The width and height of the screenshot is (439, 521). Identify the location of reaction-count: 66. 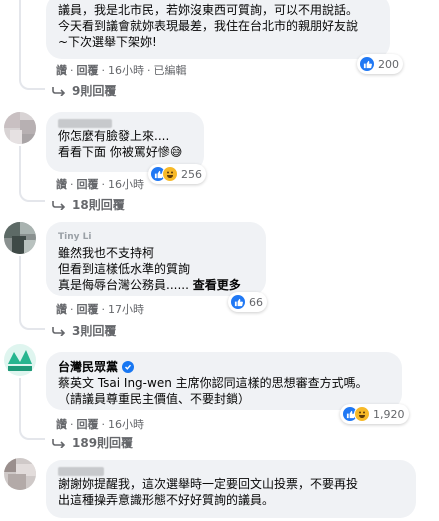
(256, 302).